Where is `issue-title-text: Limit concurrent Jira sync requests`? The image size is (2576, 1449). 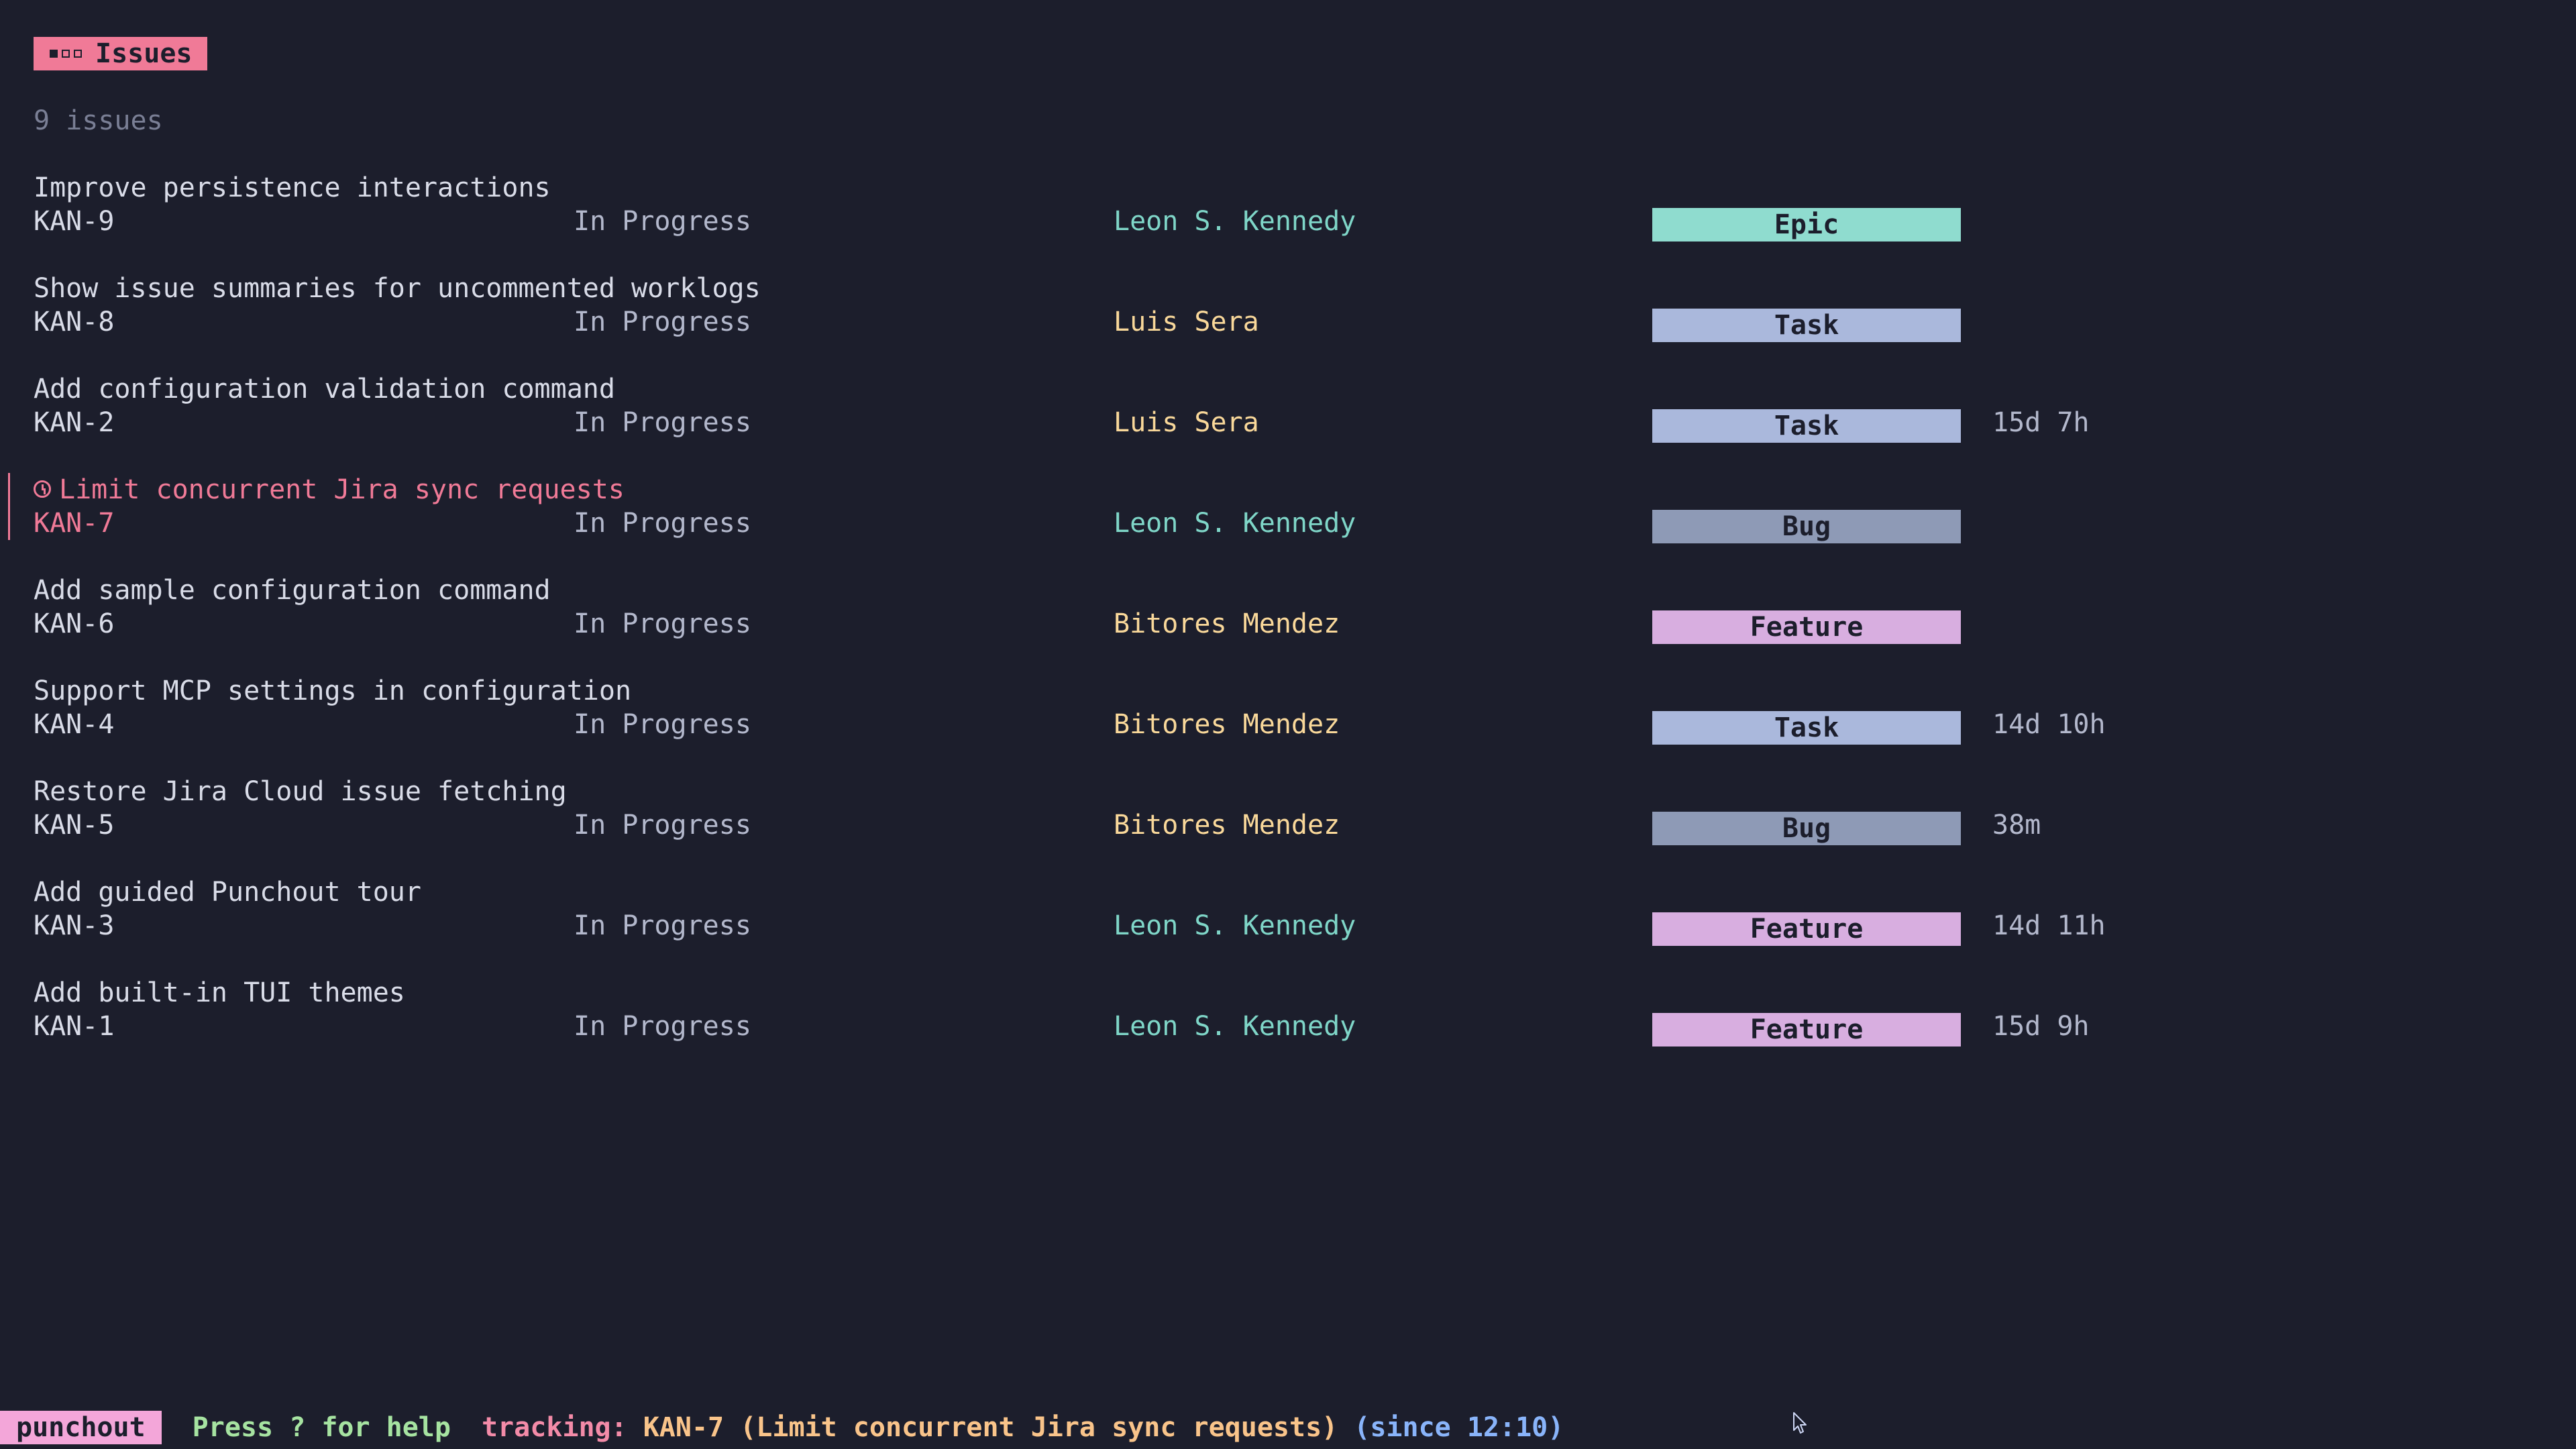
issue-title-text: Limit concurrent Jira sync requests is located at coordinates (342, 489).